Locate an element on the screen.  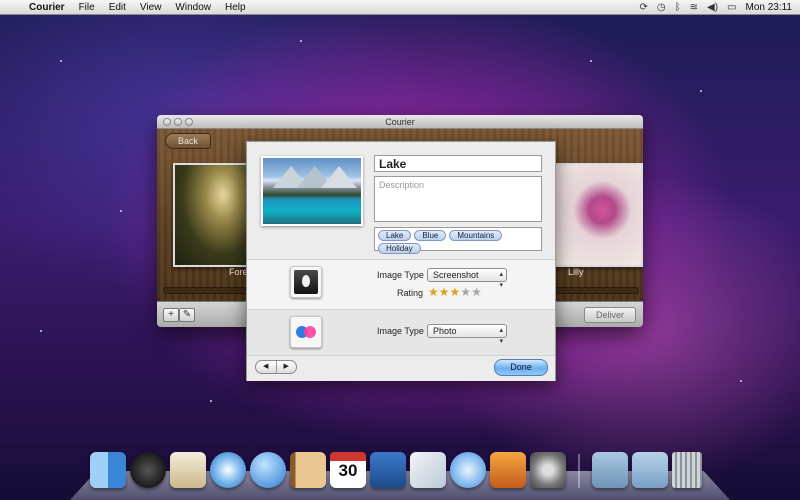
deliver-button: Deliver is located at coordinates (610, 315).